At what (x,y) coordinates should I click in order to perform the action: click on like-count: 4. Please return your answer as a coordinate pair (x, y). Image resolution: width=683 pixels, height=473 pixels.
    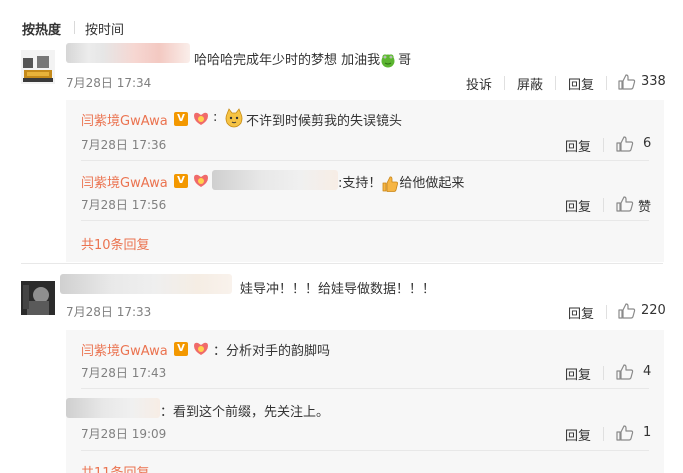
    Looking at the image, I should click on (647, 371).